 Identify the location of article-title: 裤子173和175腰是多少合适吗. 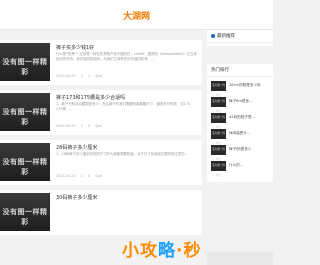
(90, 97).